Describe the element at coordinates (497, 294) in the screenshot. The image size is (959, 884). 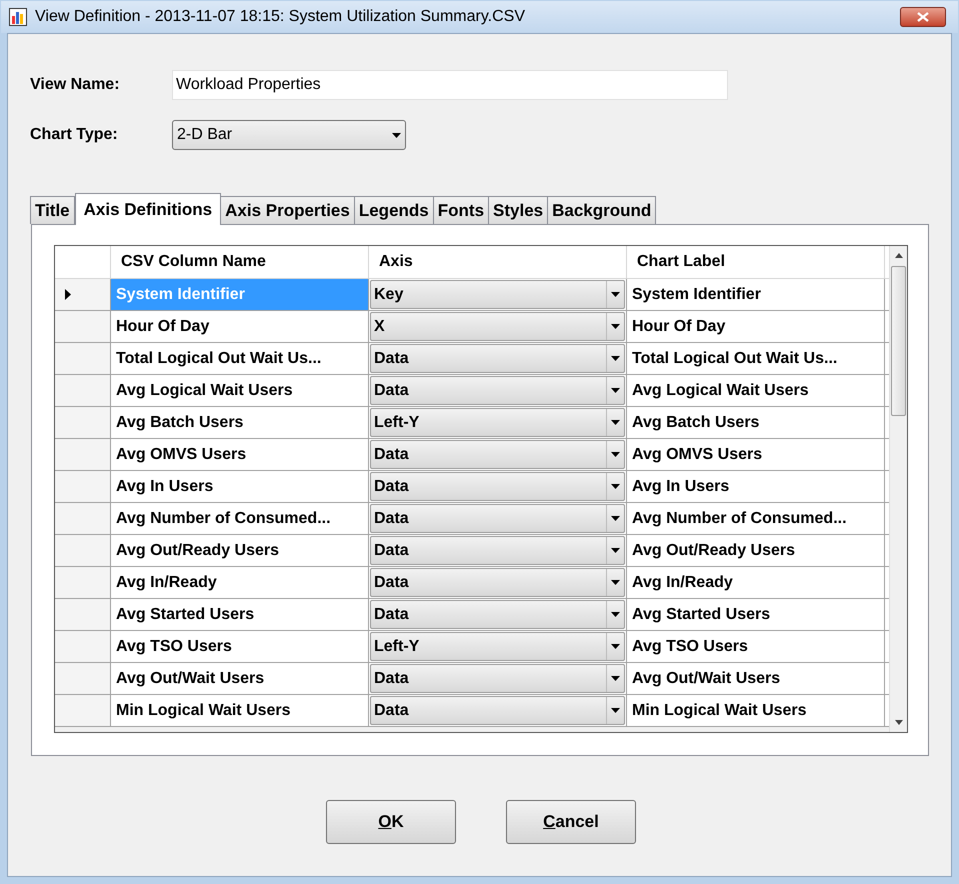
I see `axis-dropdown: Key` at that location.